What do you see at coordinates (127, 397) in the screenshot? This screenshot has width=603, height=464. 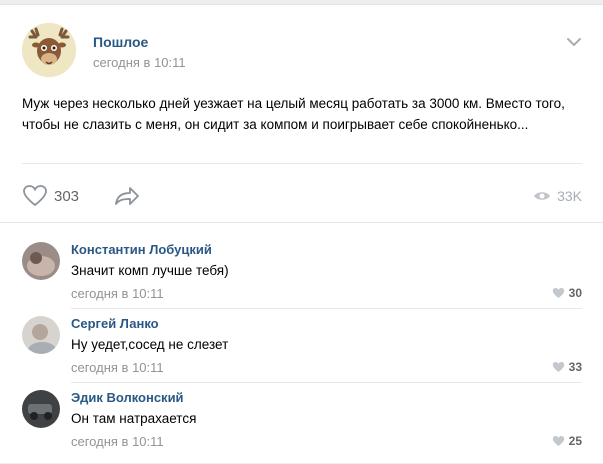 I see `comment-author: Эдик Волконский` at bounding box center [127, 397].